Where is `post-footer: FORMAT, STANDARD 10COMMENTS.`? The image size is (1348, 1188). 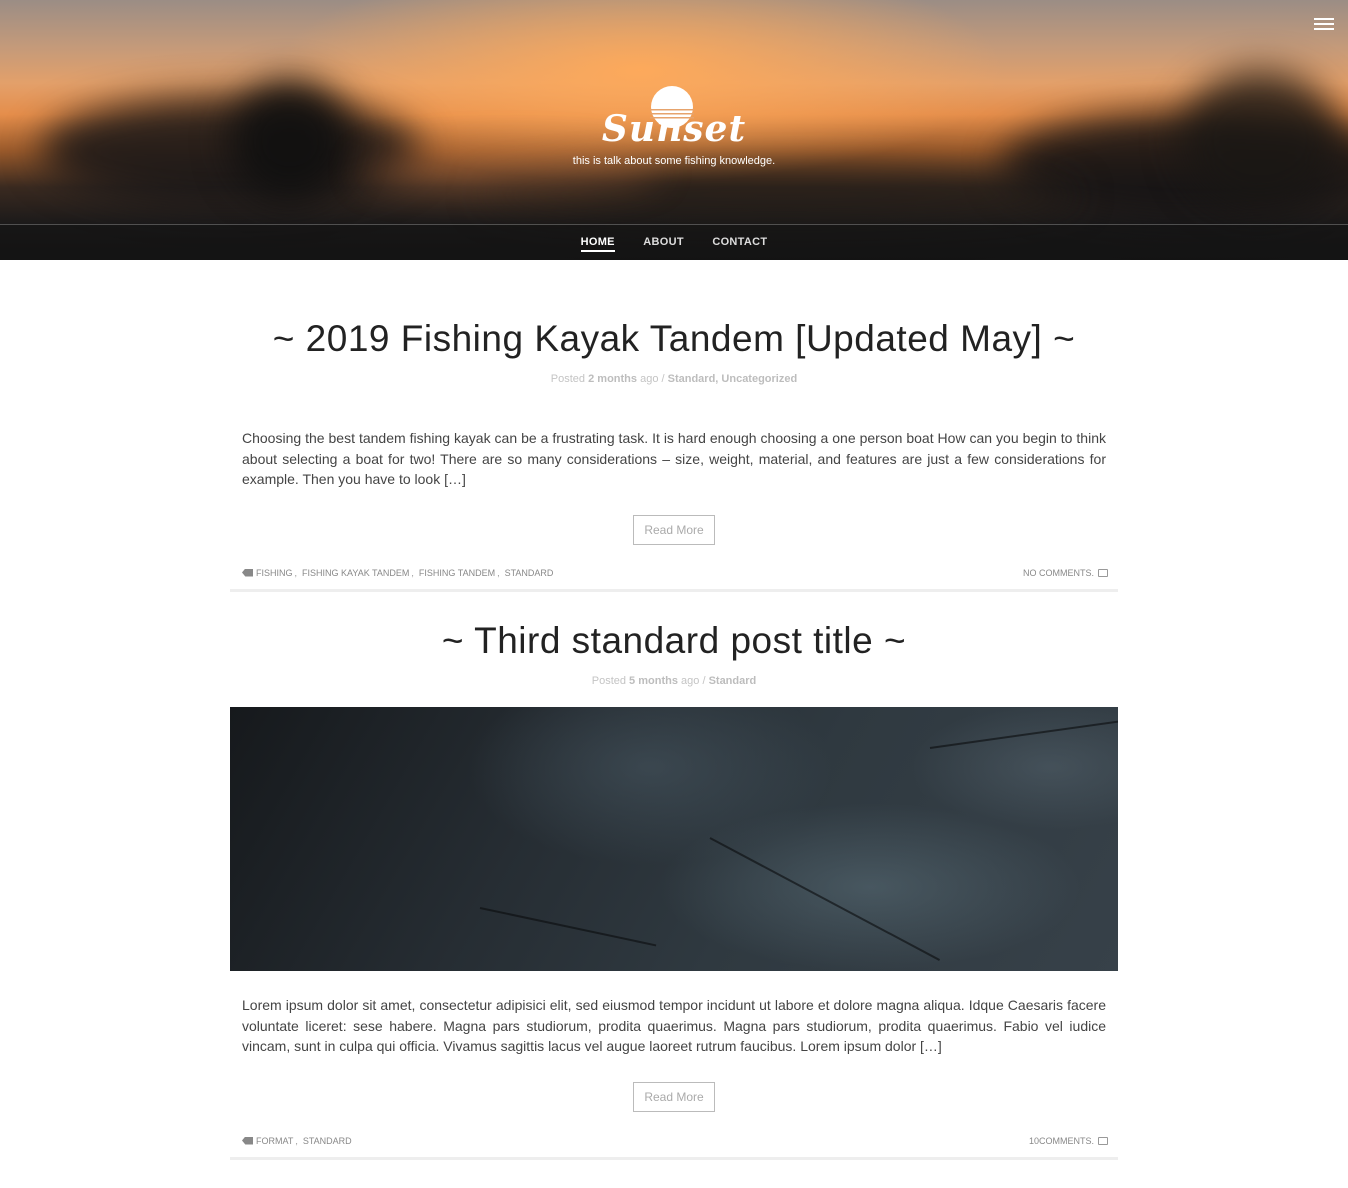
post-footer: FORMAT, STANDARD 10COMMENTS. is located at coordinates (674, 1148).